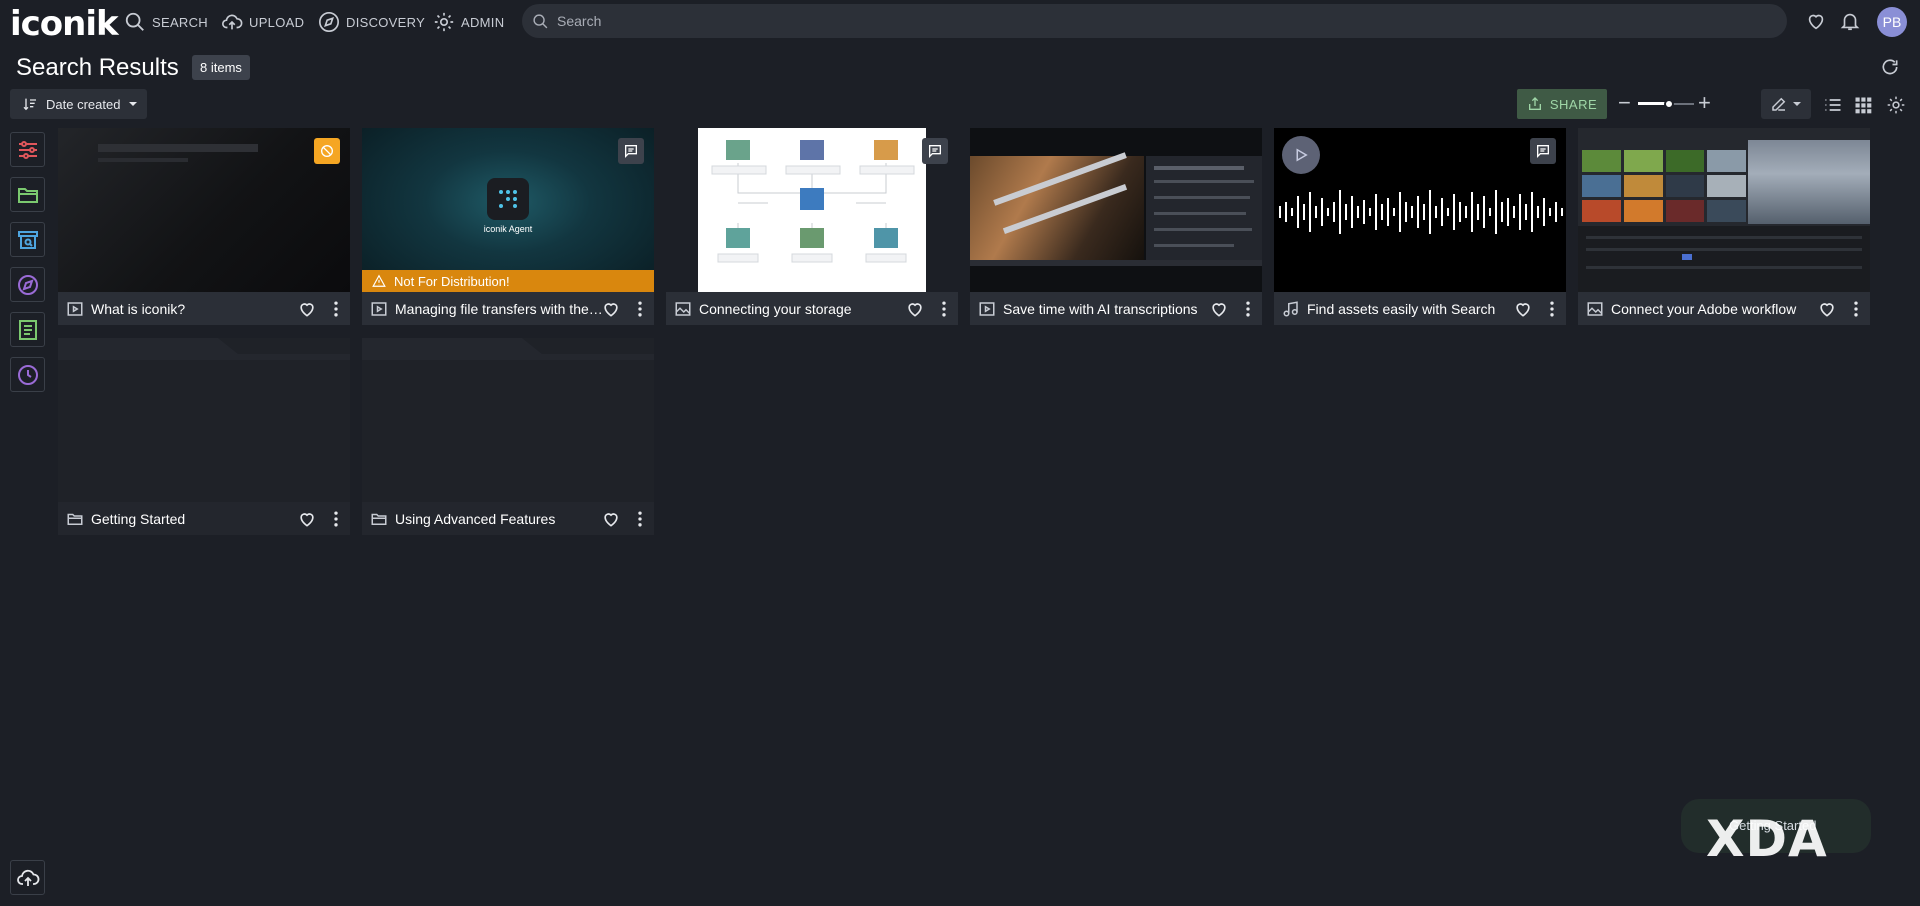 The image size is (1920, 906). I want to click on rail-history, so click(27, 374).